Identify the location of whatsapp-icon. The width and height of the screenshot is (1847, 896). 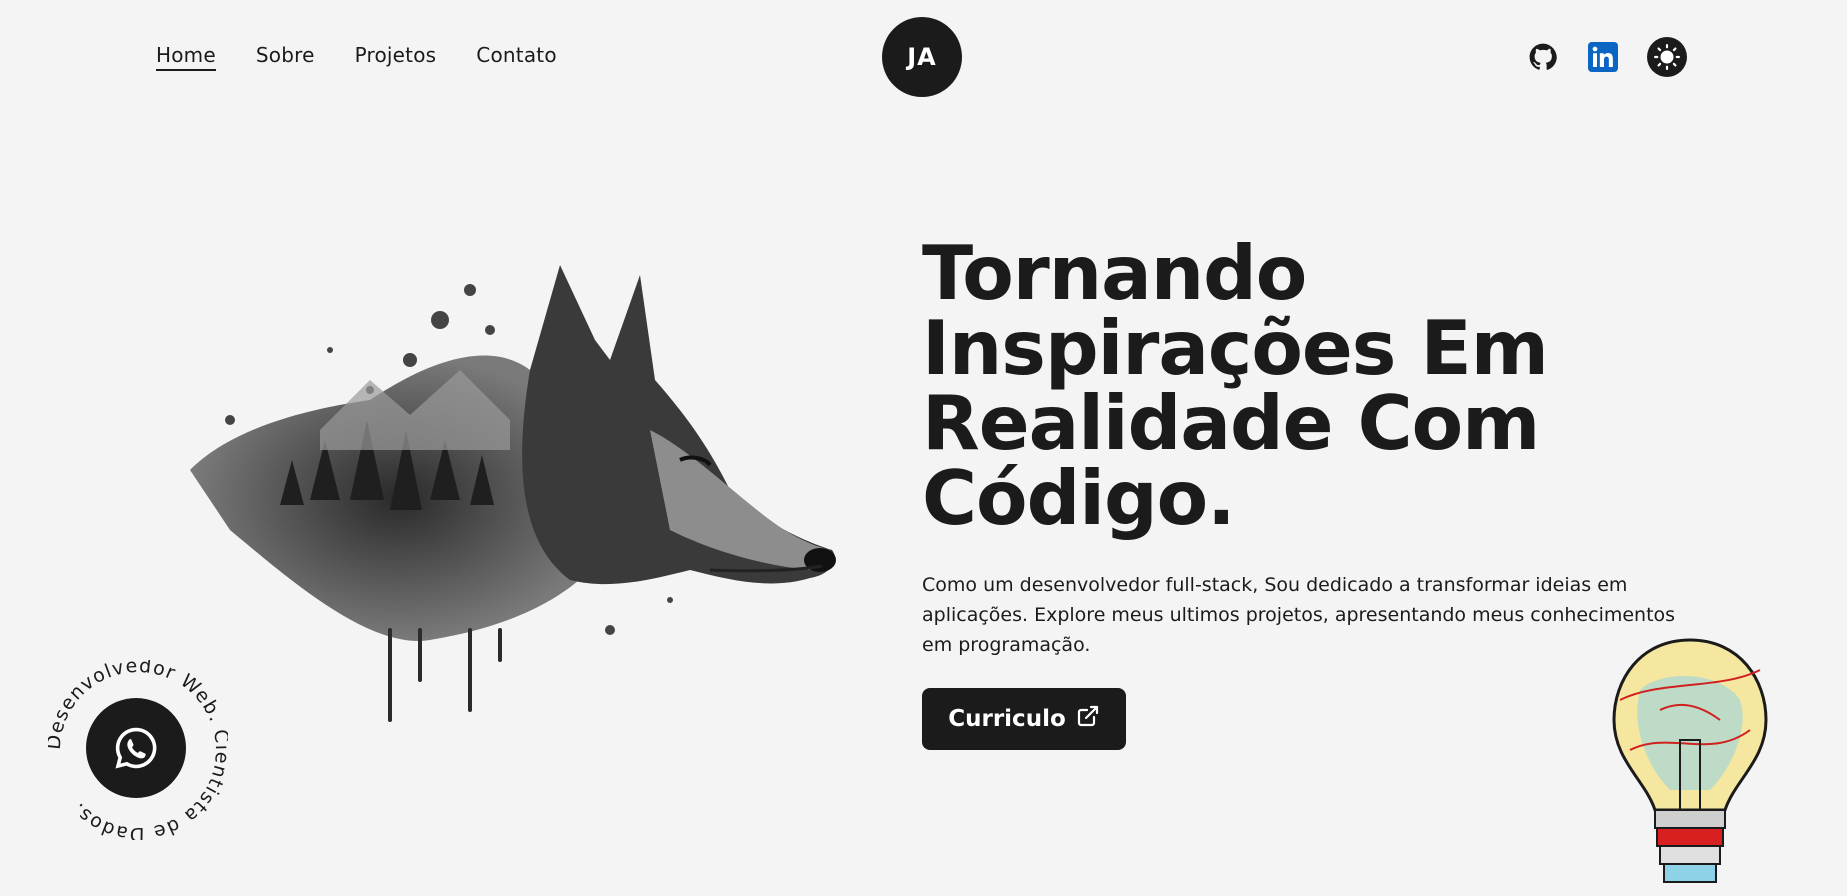
(136, 748).